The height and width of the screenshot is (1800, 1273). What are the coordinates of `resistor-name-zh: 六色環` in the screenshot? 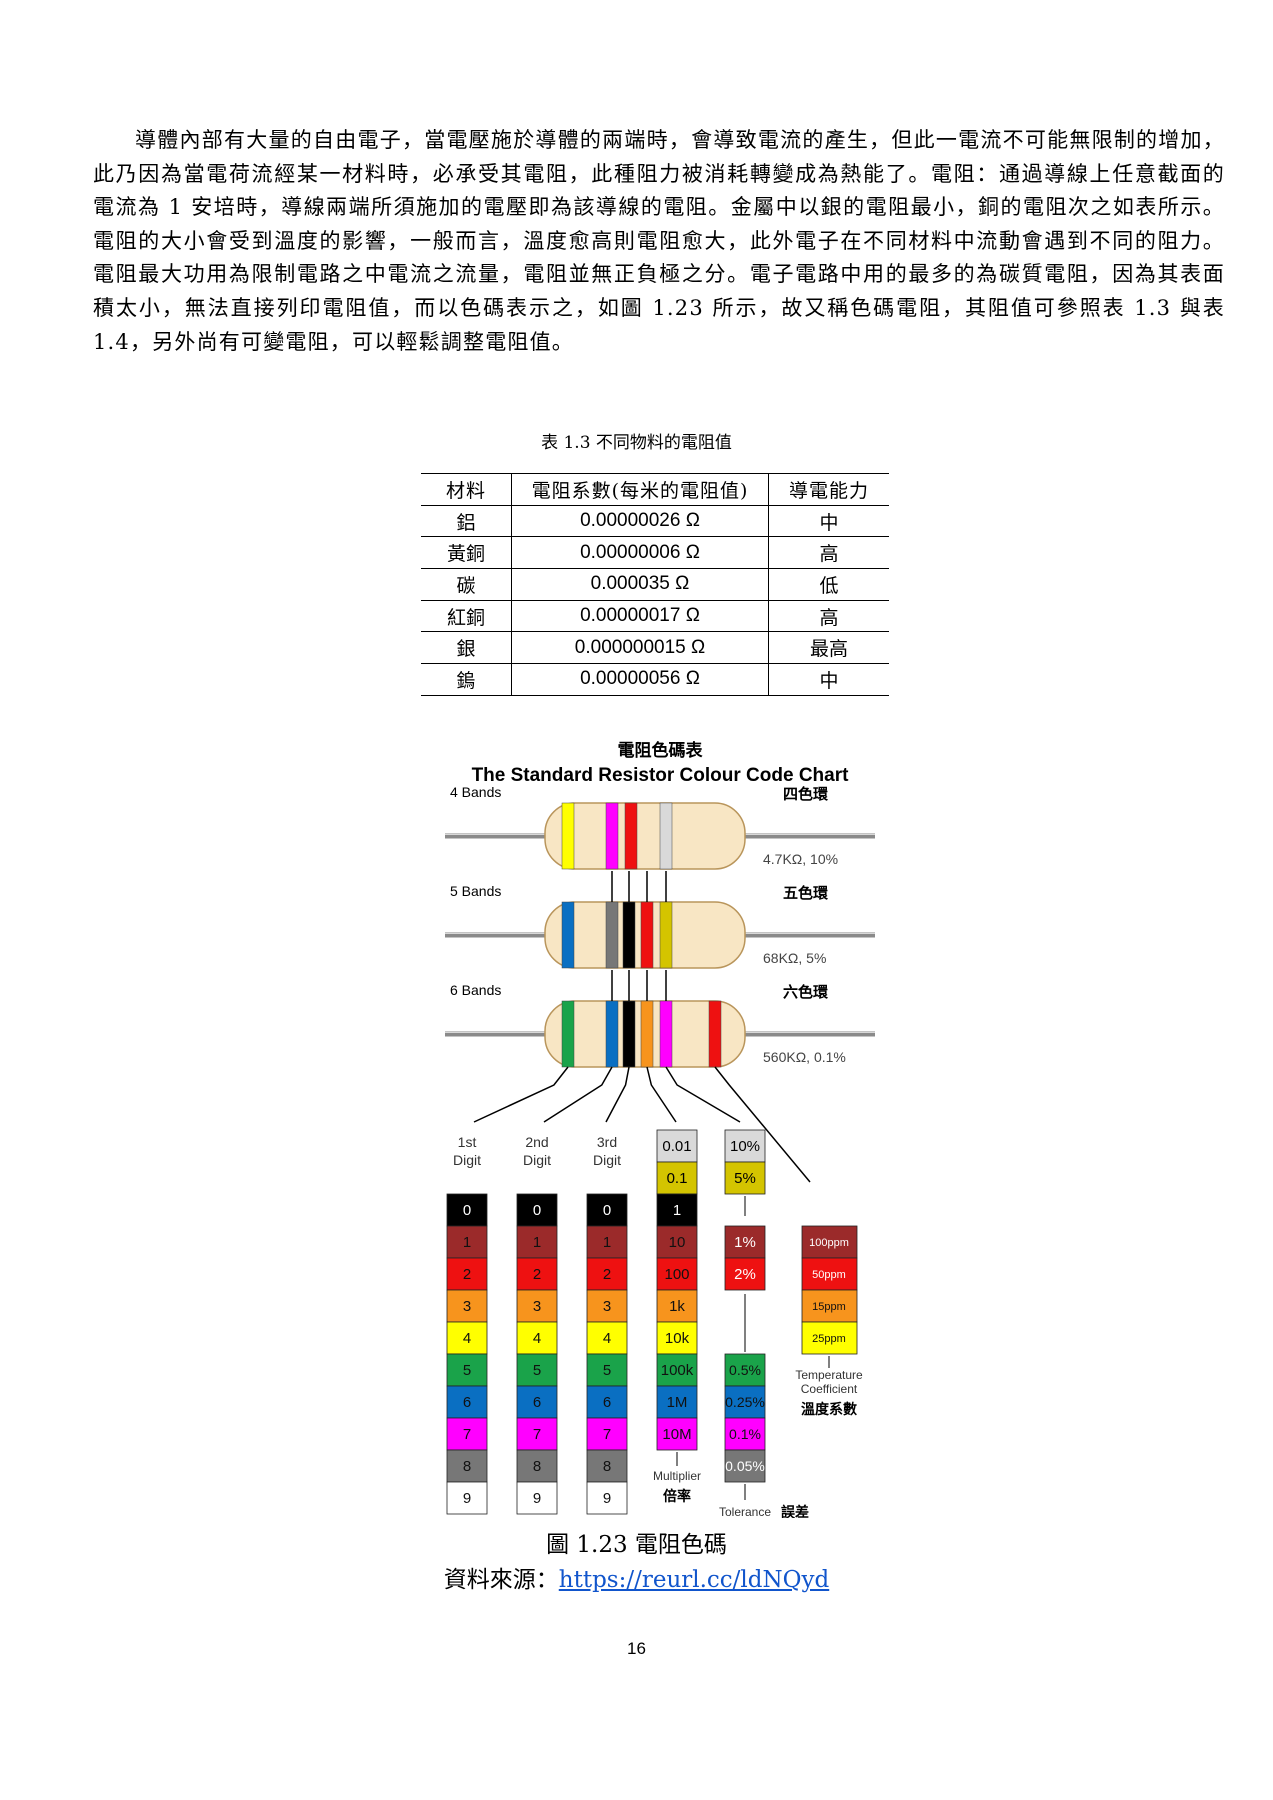 It's located at (806, 992).